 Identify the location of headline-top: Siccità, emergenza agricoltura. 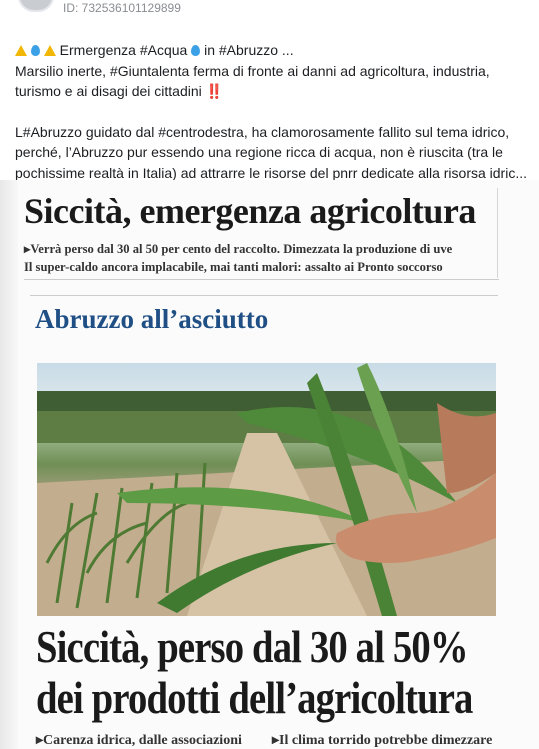
(250, 211).